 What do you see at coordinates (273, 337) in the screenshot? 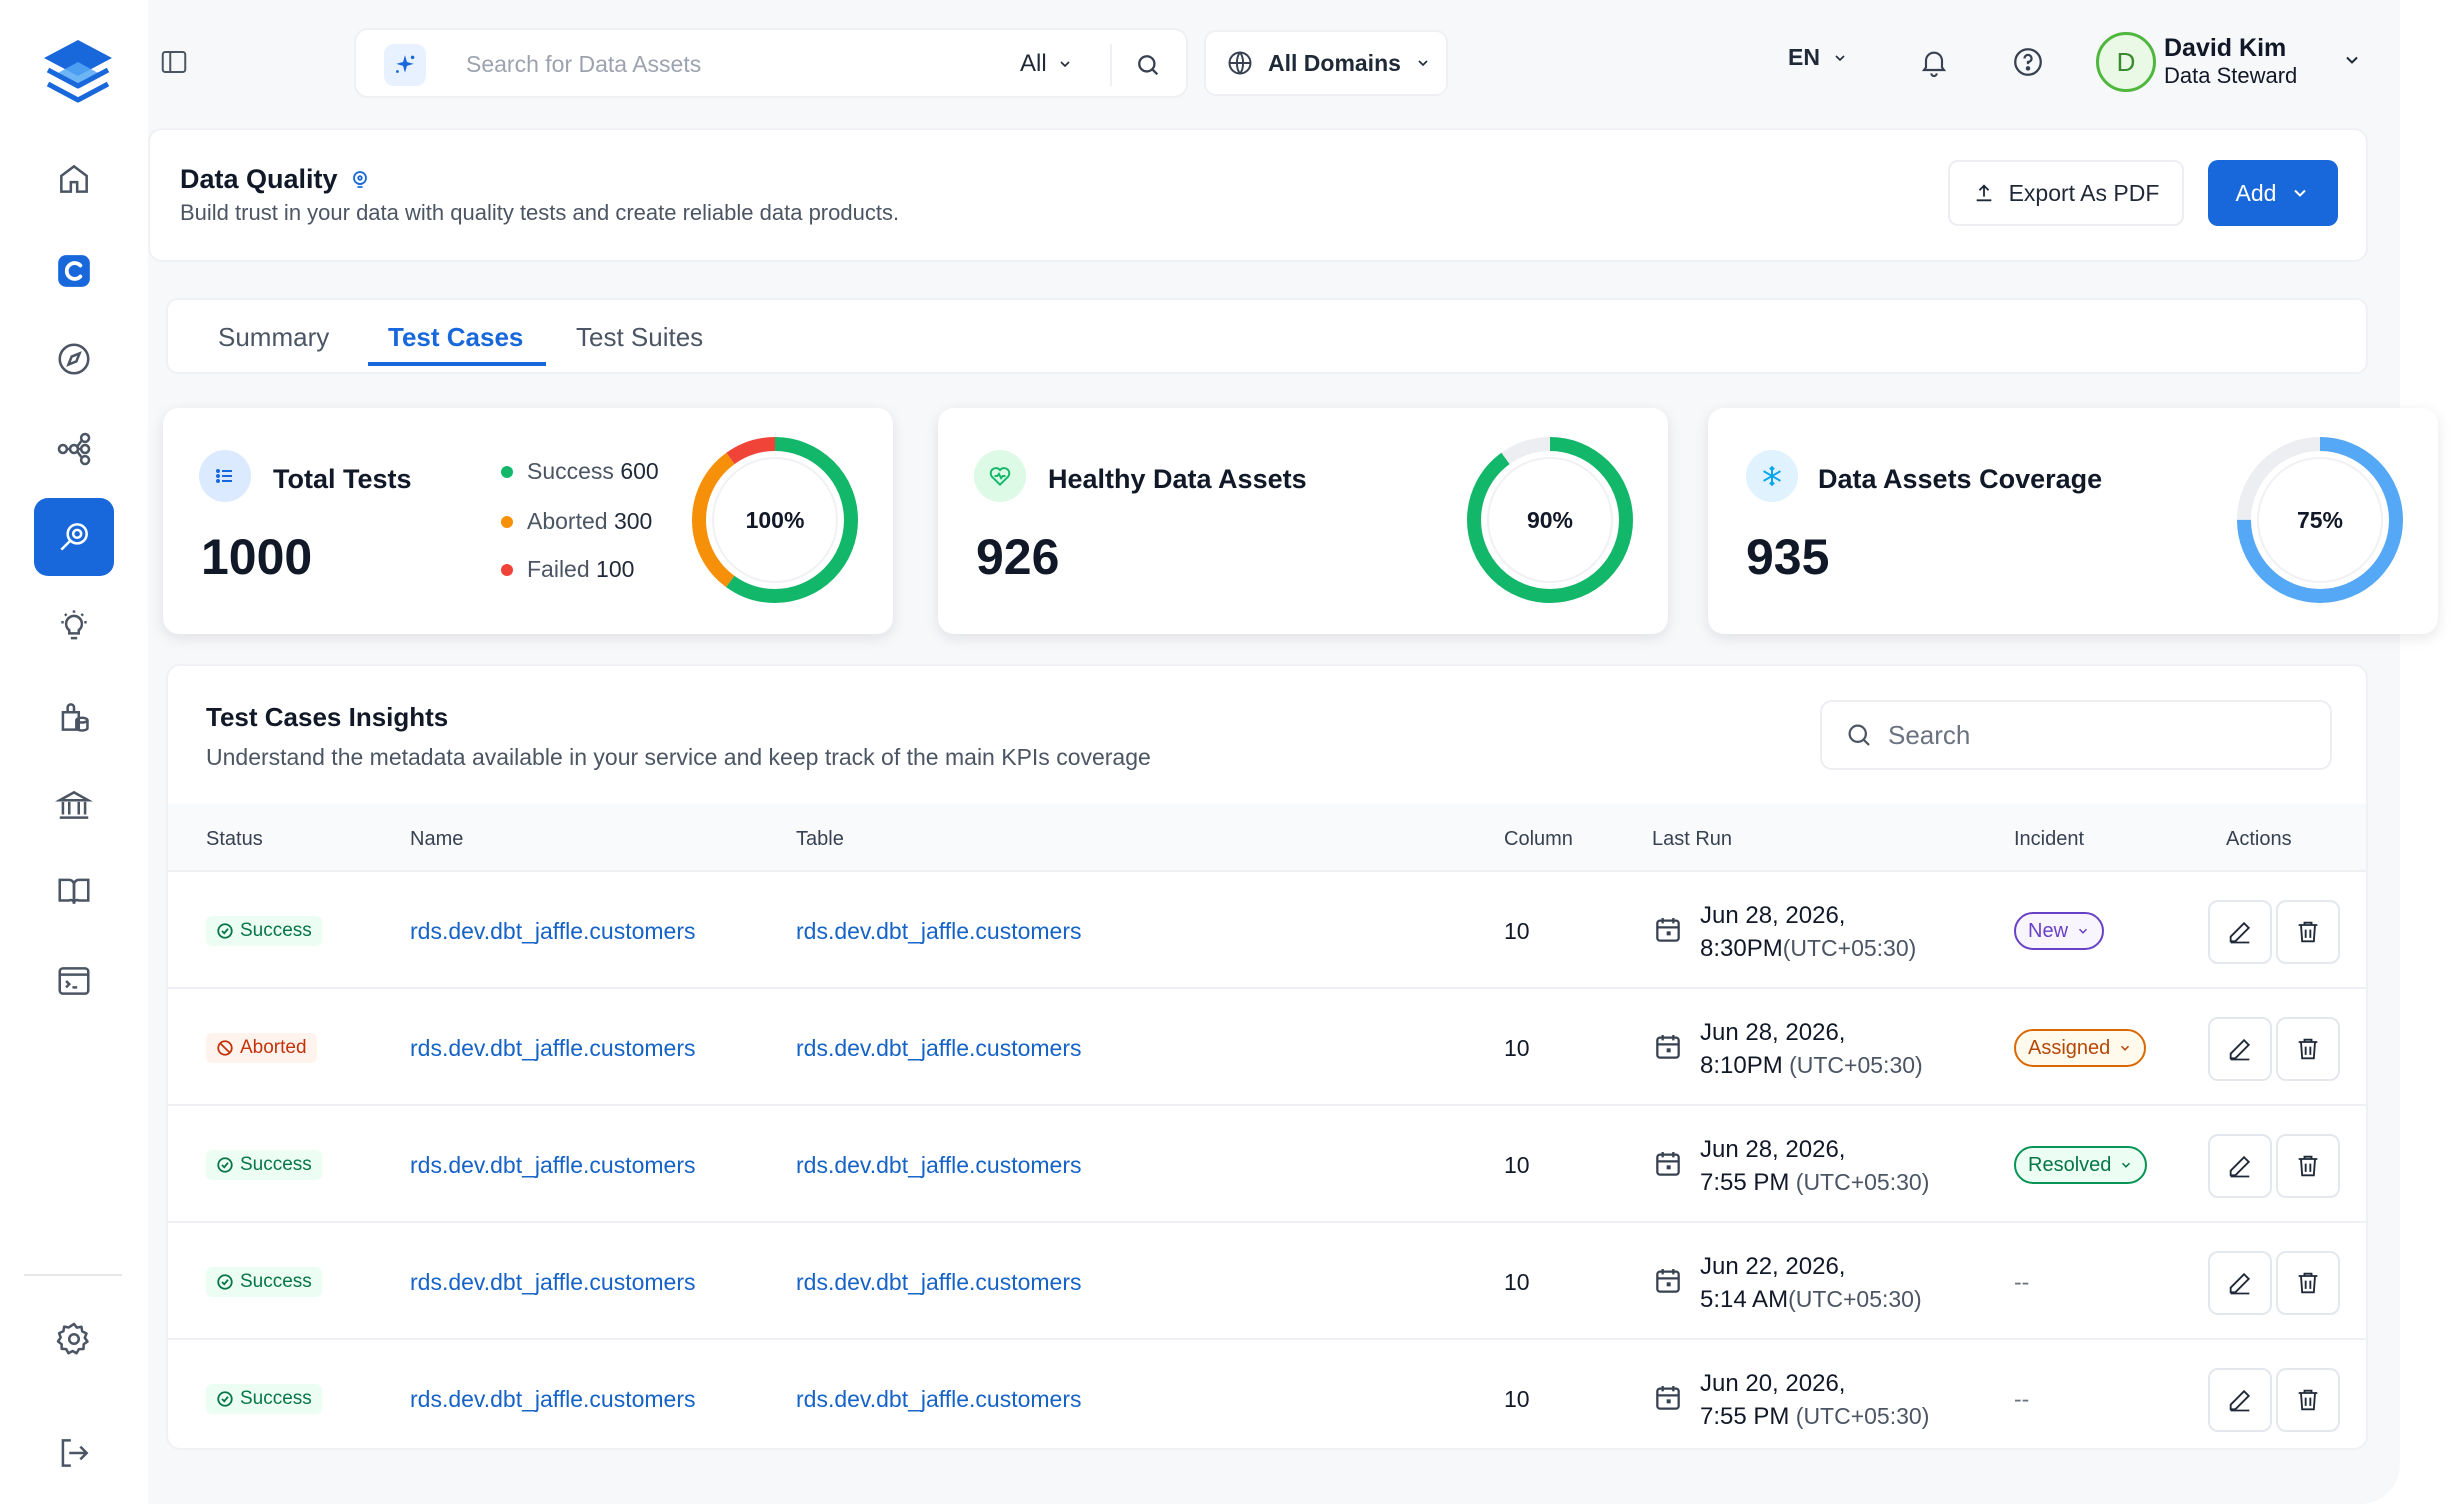
I see `tab-summary: Summary` at bounding box center [273, 337].